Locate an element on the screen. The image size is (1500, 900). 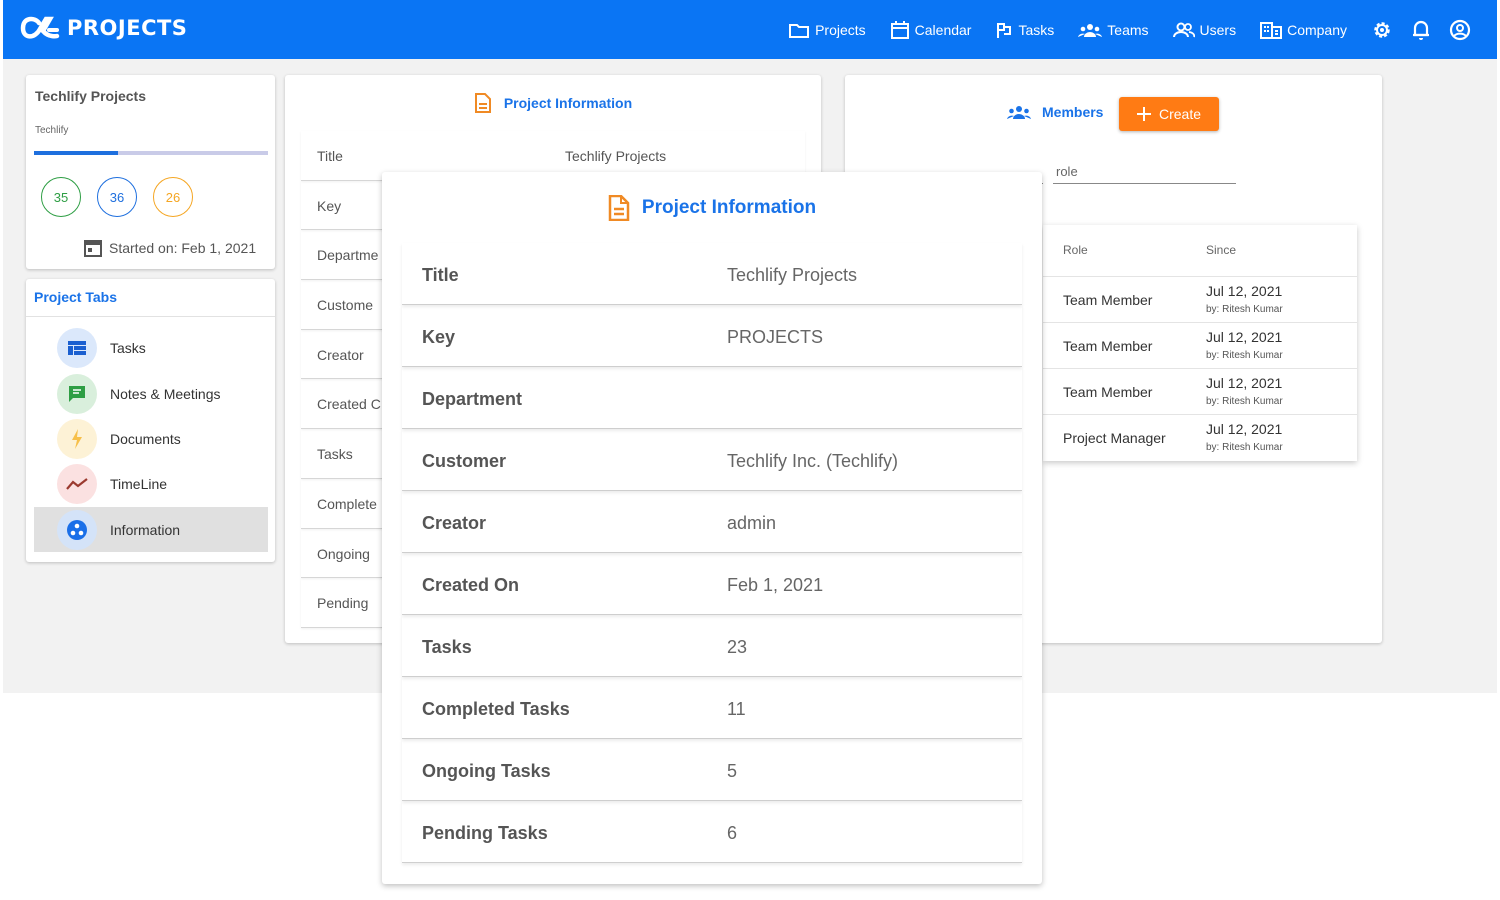
row-key: Completed Tasks is located at coordinates (496, 709).